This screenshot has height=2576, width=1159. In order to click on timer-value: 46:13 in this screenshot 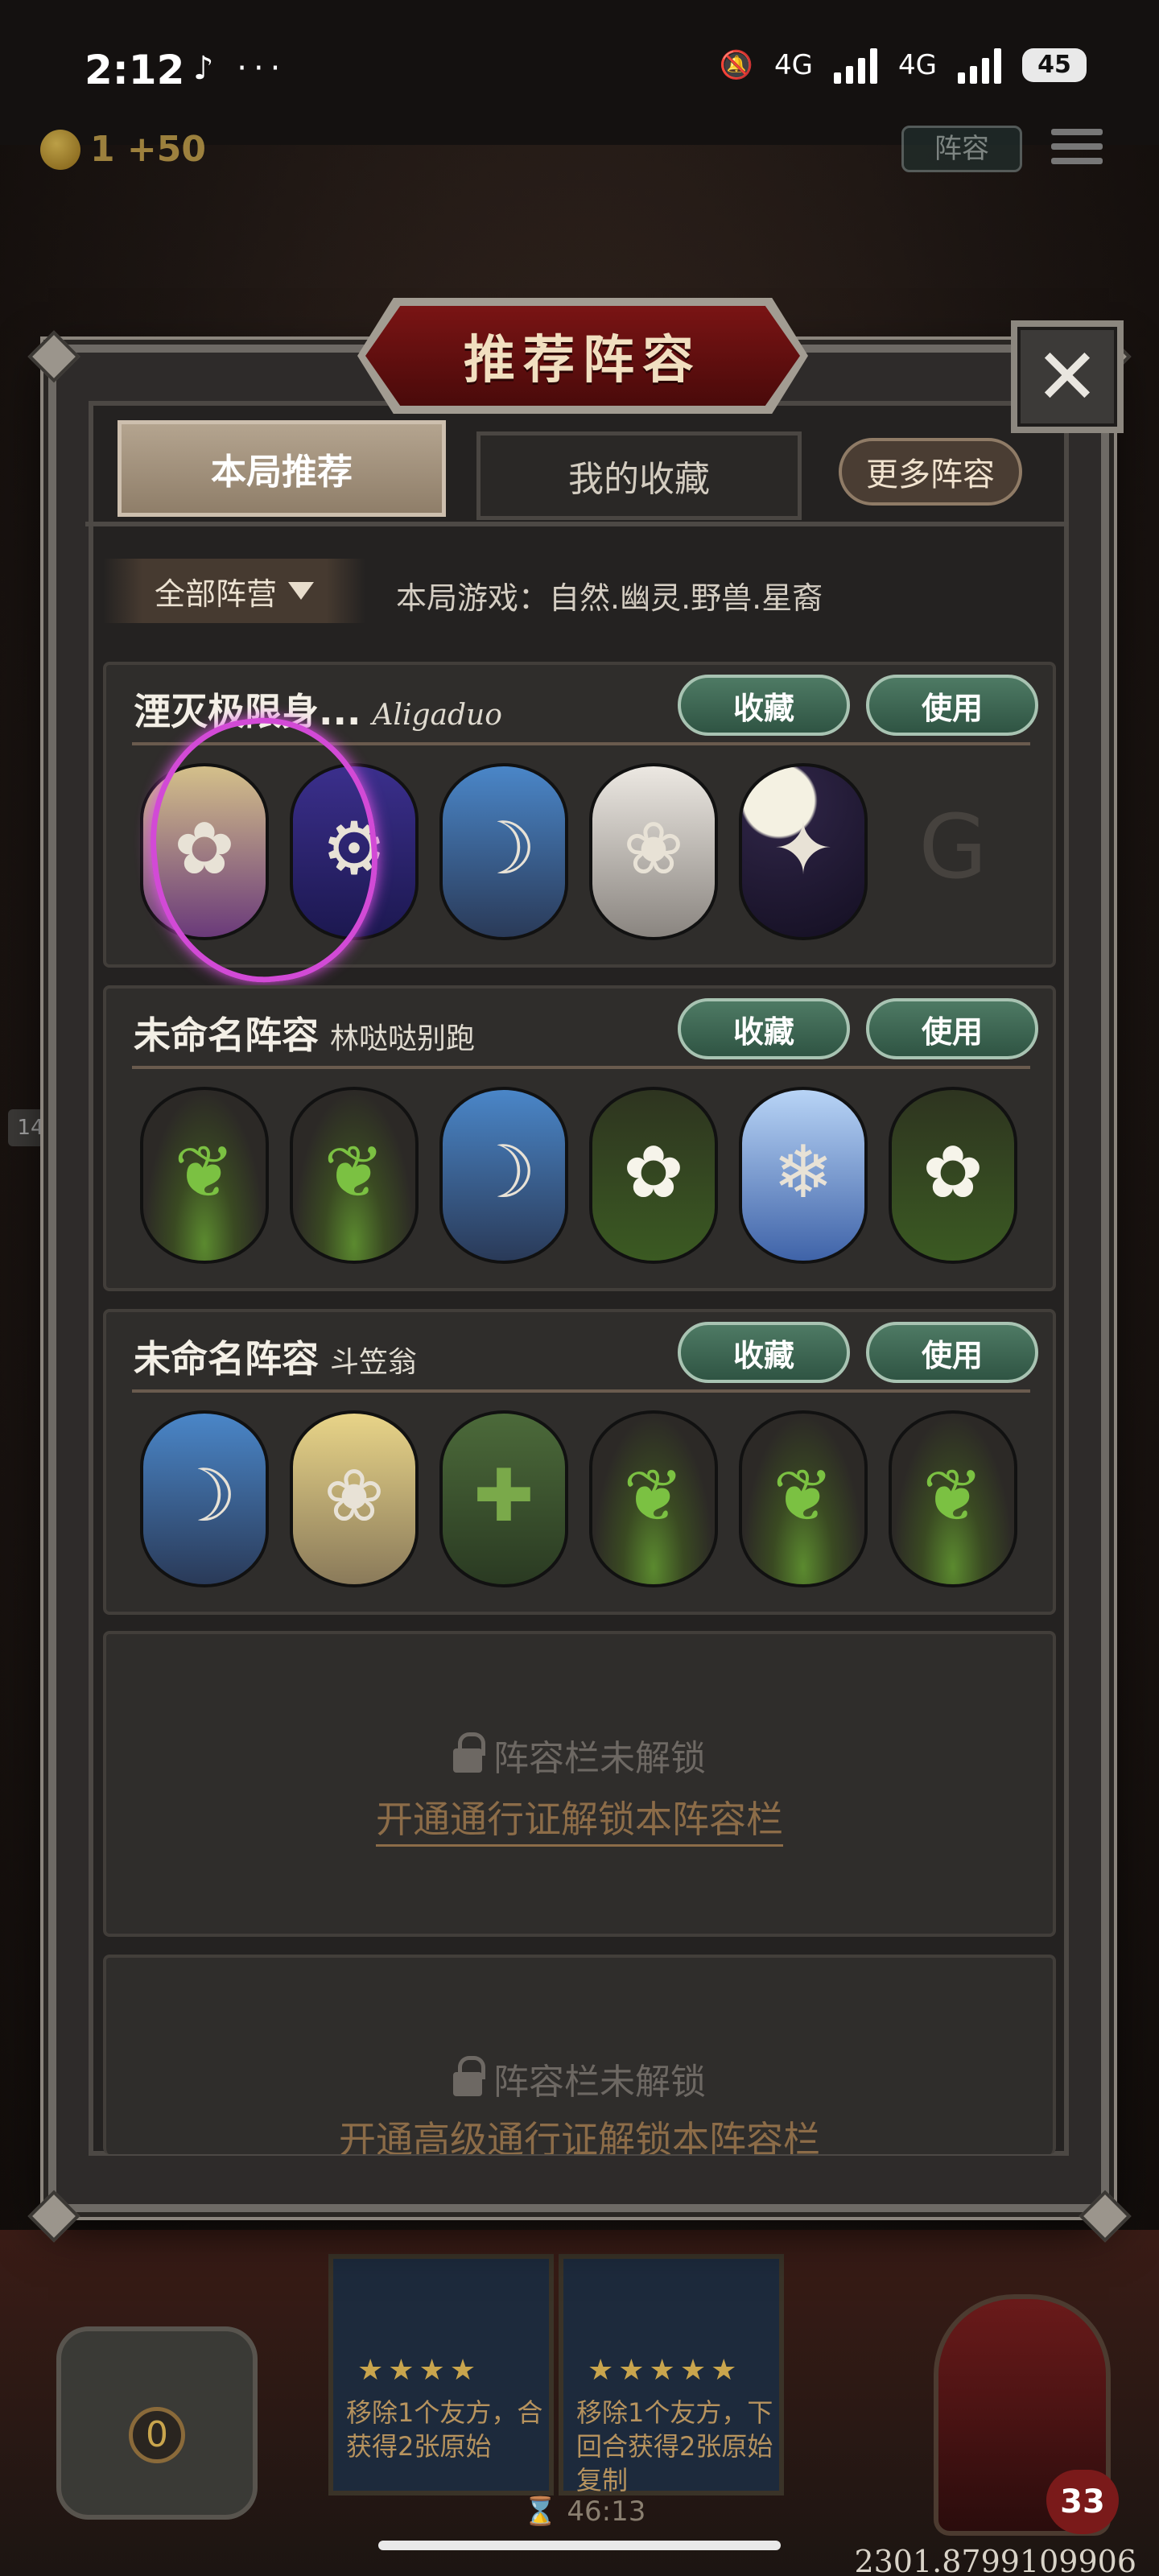, I will do `click(606, 2512)`.